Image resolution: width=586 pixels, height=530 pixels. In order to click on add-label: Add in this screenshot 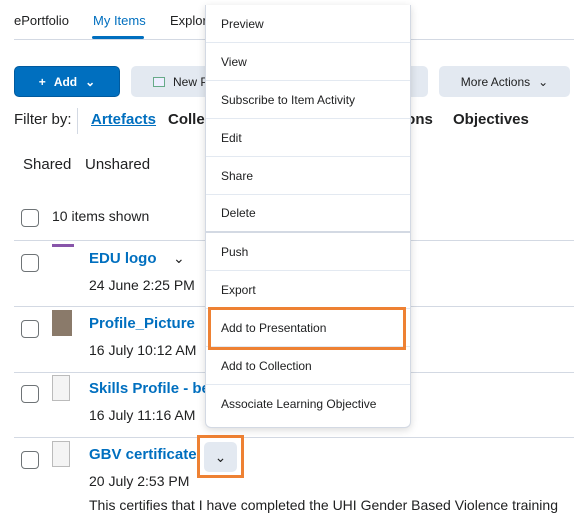, I will do `click(65, 81)`.